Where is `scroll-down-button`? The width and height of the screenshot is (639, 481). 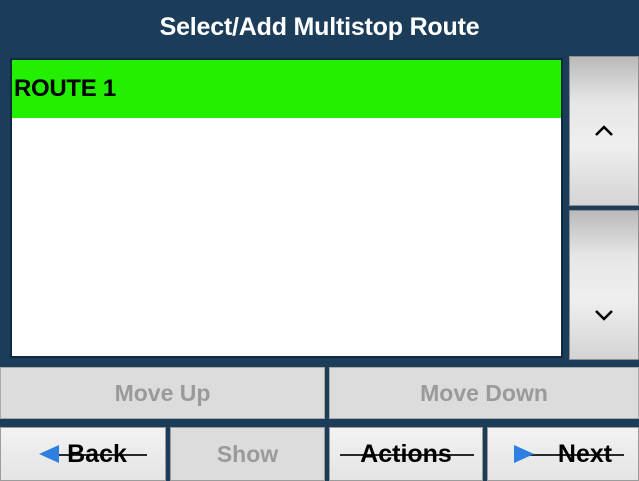 scroll-down-button is located at coordinates (604, 285).